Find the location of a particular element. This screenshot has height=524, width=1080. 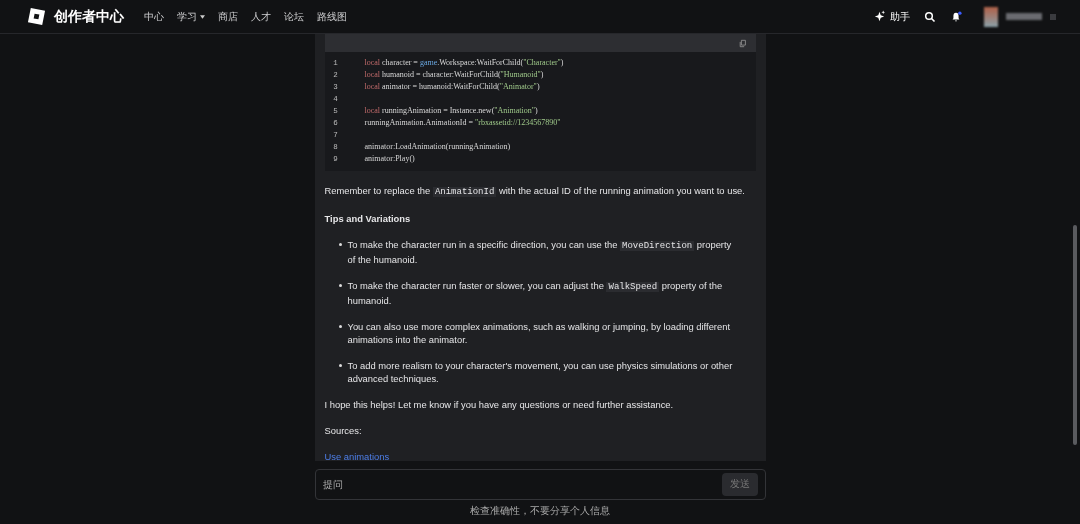

section-heading: Tips and Variations is located at coordinates (368, 218).